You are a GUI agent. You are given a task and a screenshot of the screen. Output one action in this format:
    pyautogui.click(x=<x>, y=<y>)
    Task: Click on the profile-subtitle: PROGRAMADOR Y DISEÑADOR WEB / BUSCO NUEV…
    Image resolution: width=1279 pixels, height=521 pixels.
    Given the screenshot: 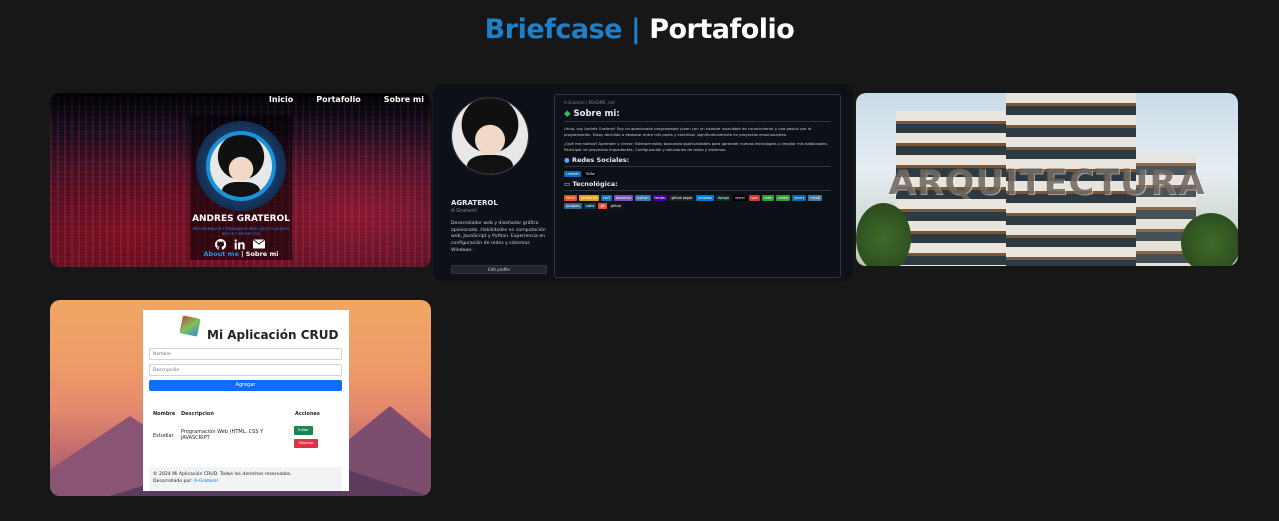 What is the action you would take?
    pyautogui.click(x=241, y=231)
    